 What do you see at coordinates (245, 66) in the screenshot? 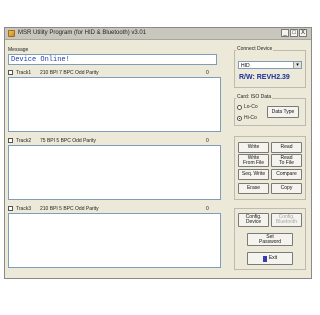
I see `device-select-value: HID` at bounding box center [245, 66].